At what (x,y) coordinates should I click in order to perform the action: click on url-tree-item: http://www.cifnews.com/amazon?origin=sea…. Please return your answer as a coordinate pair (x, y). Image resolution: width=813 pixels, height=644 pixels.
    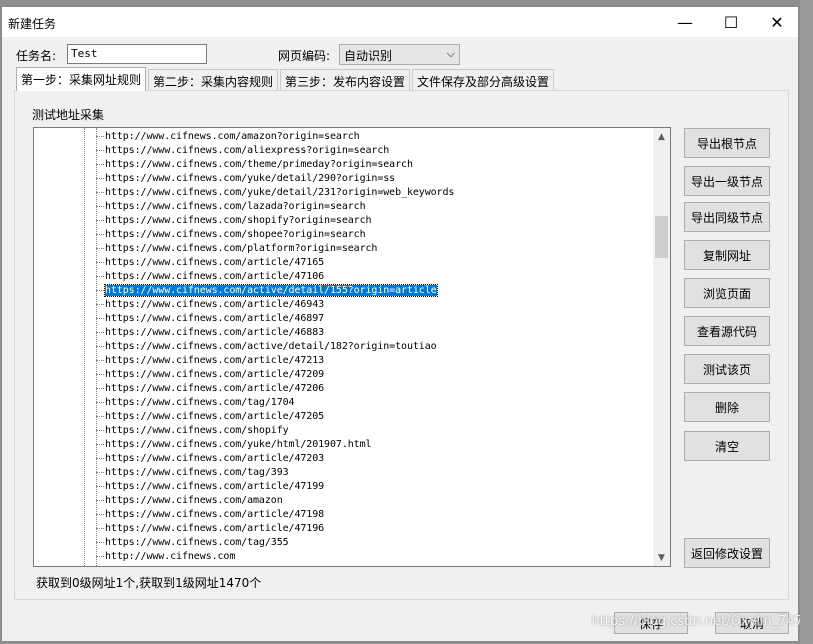
    Looking at the image, I should click on (228, 137).